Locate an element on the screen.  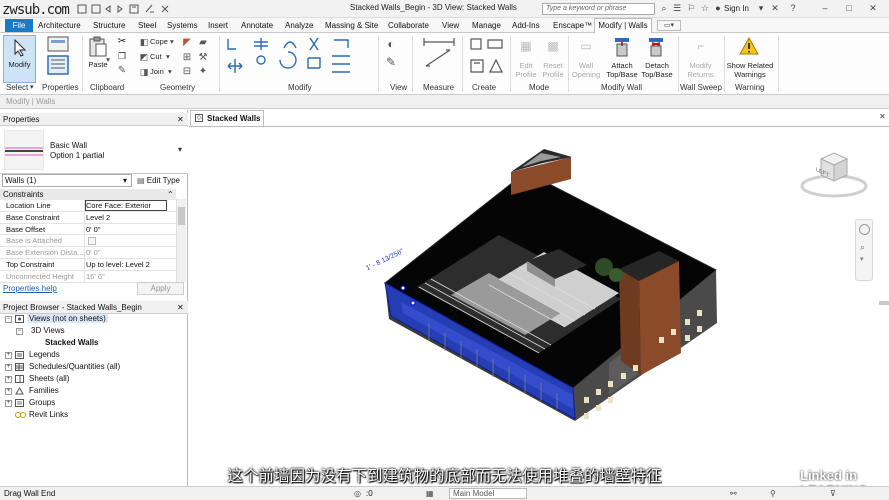
attach-top-base-label: Attach Top/Base is located at coordinates (622, 70).